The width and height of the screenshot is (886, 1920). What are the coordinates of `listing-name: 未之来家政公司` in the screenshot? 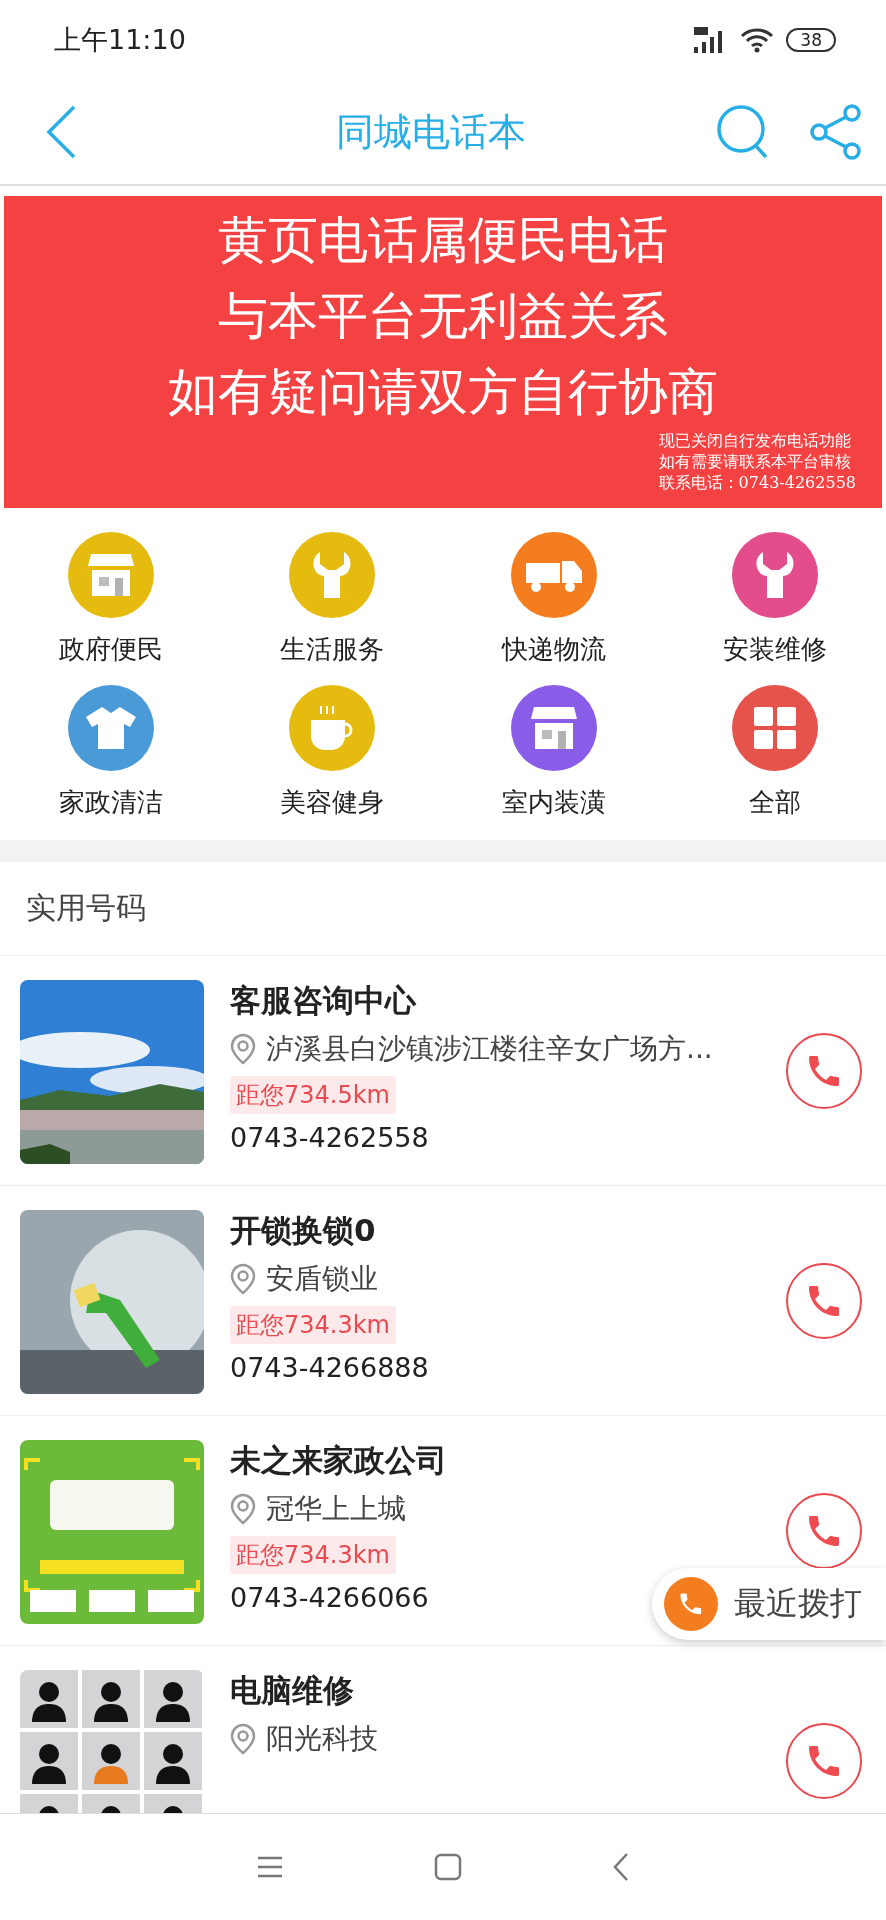 It's located at (338, 1460).